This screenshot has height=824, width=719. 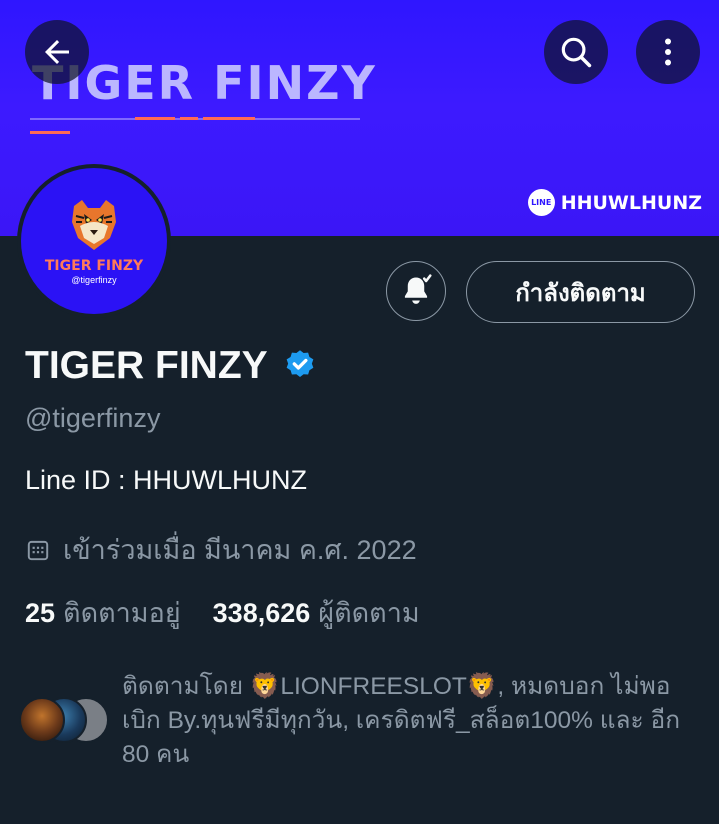 What do you see at coordinates (240, 550) in the screenshot?
I see `joined-text: เข้าร่วมเมื่อ มีนาคม ค.ศ. 2022` at bounding box center [240, 550].